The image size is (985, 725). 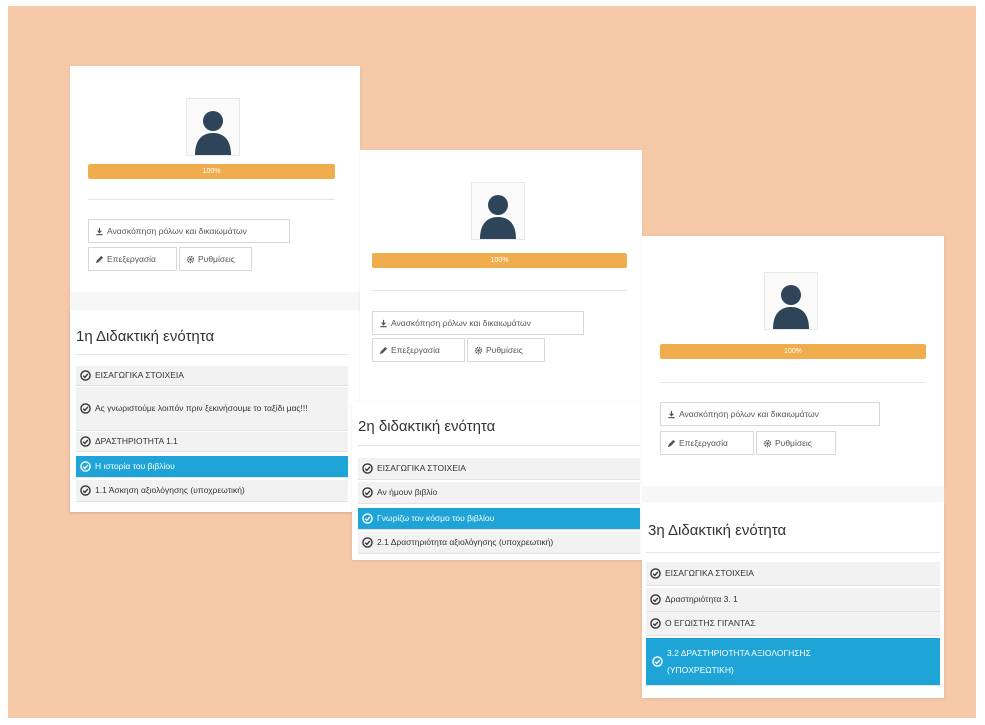 What do you see at coordinates (436, 518) in the screenshot?
I see `lesson-label: Γνωρίζω τον κόσμο του βιβλίου` at bounding box center [436, 518].